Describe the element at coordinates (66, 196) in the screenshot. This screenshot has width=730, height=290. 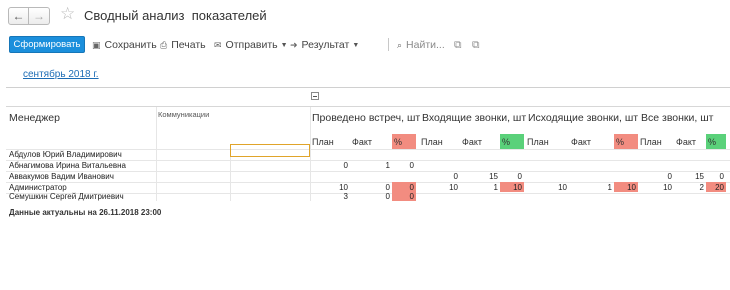
I see `manager-name: Семушкин Сергей Дмитриевич` at that location.